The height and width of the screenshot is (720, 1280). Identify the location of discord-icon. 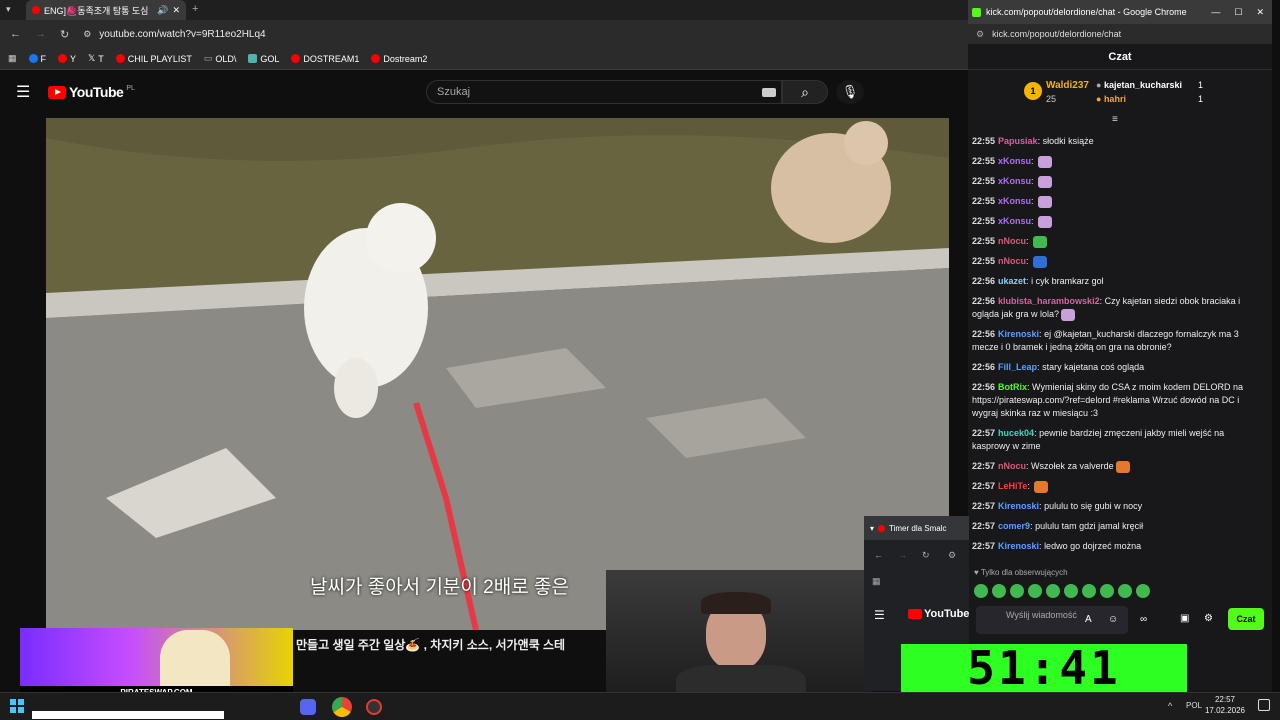
(308, 707).